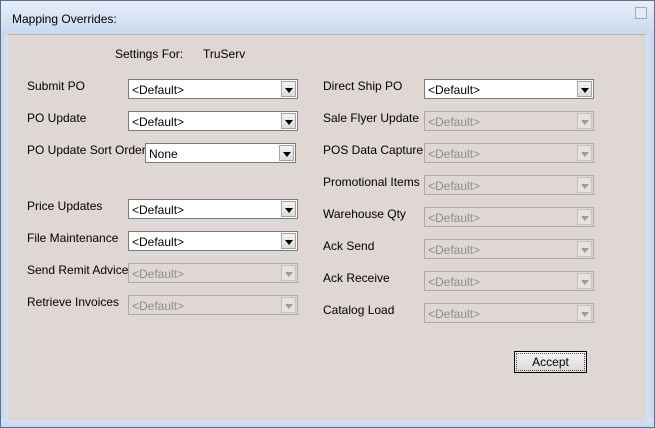 This screenshot has height=428, width=655. I want to click on direct-ship-po-value: <Default>, so click(454, 90).